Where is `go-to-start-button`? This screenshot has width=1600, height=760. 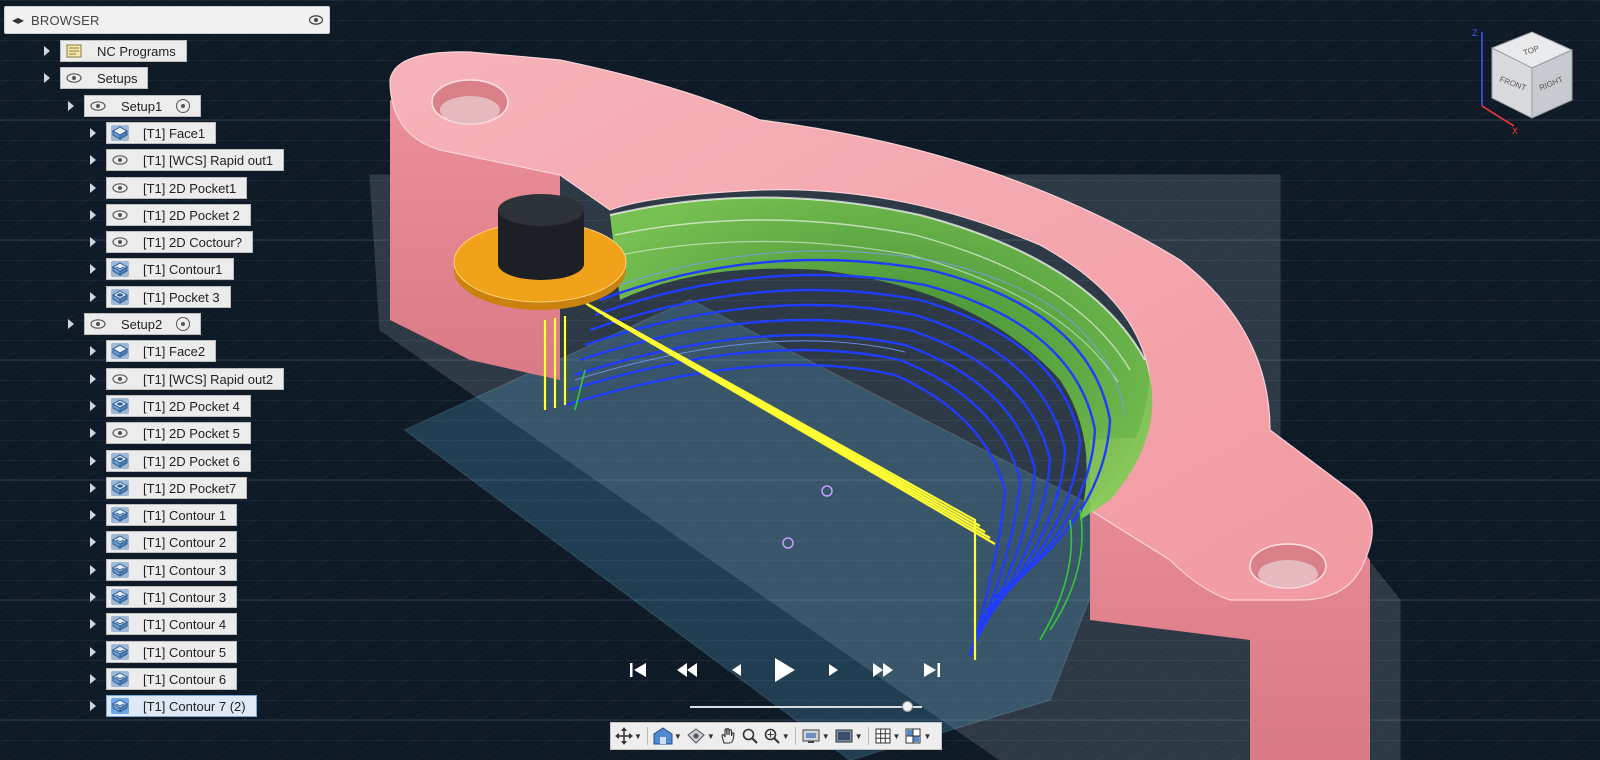 go-to-start-button is located at coordinates (638, 670).